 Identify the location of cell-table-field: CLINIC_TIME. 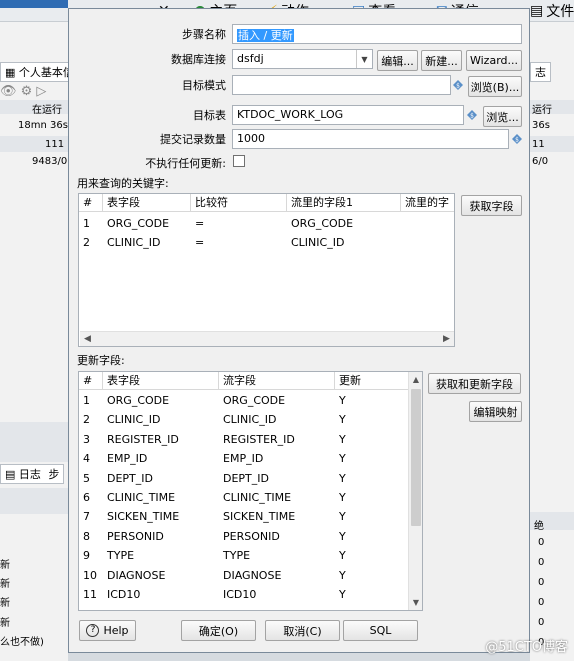
(161, 497).